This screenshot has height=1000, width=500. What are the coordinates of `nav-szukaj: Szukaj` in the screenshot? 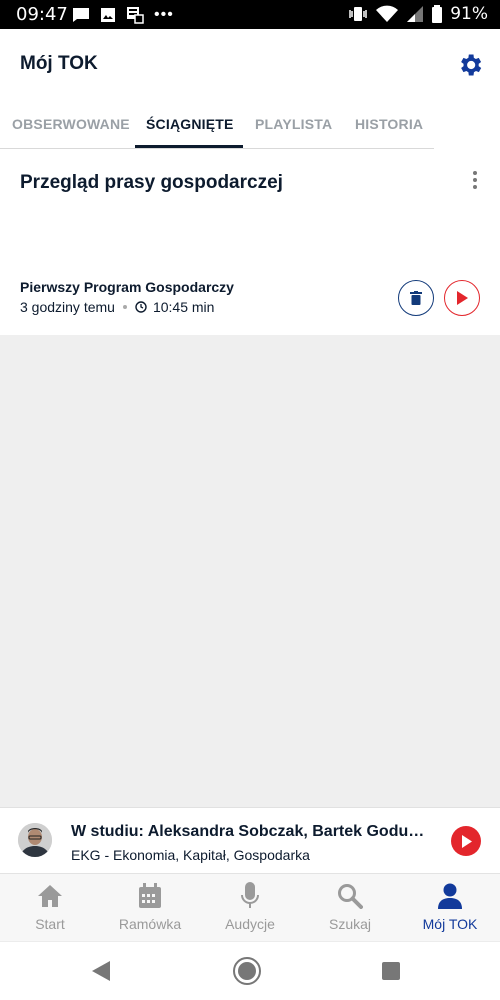 It's located at (350, 910).